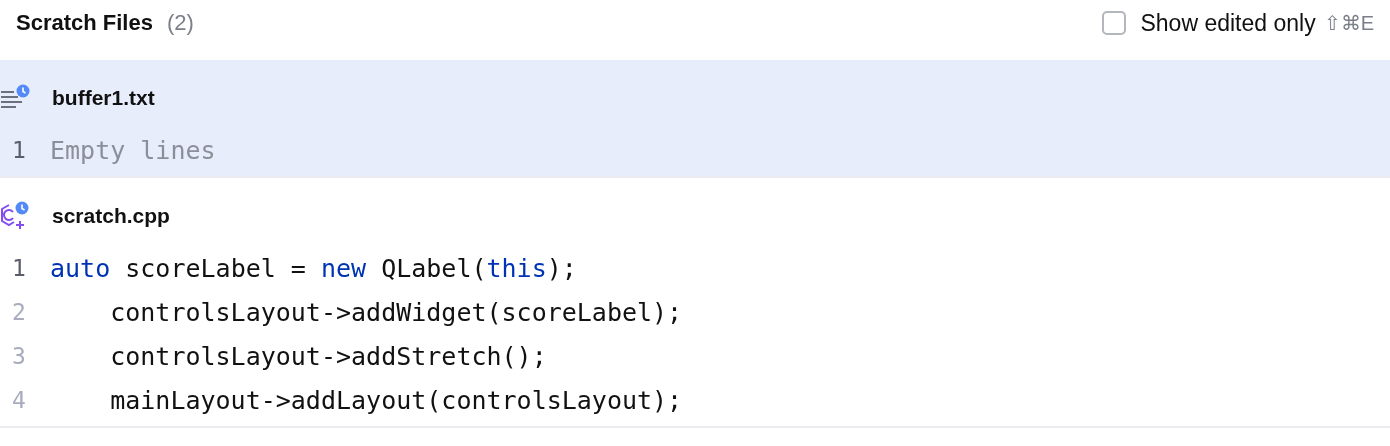 This screenshot has width=1390, height=446. What do you see at coordinates (19, 400) in the screenshot?
I see `line-number: 4` at bounding box center [19, 400].